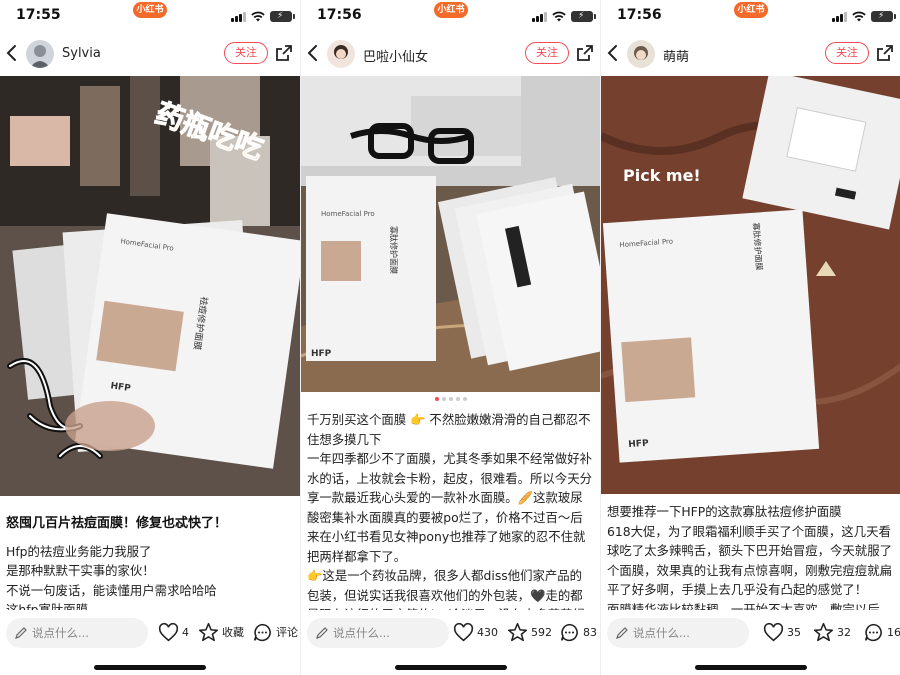 The height and width of the screenshot is (675, 900). Describe the element at coordinates (348, 214) in the screenshot. I see `photo-brand-text: HomeFacial Pro` at that location.